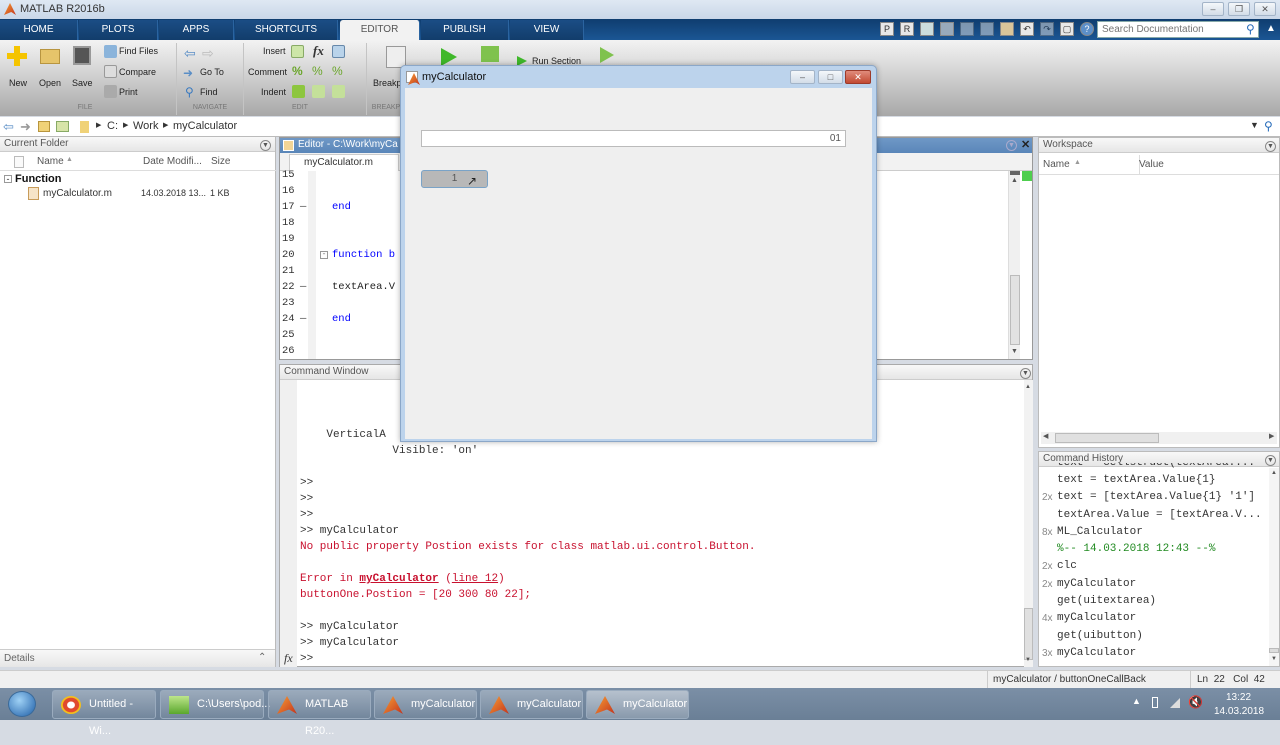  What do you see at coordinates (209, 92) in the screenshot?
I see `find-button: Find` at bounding box center [209, 92].